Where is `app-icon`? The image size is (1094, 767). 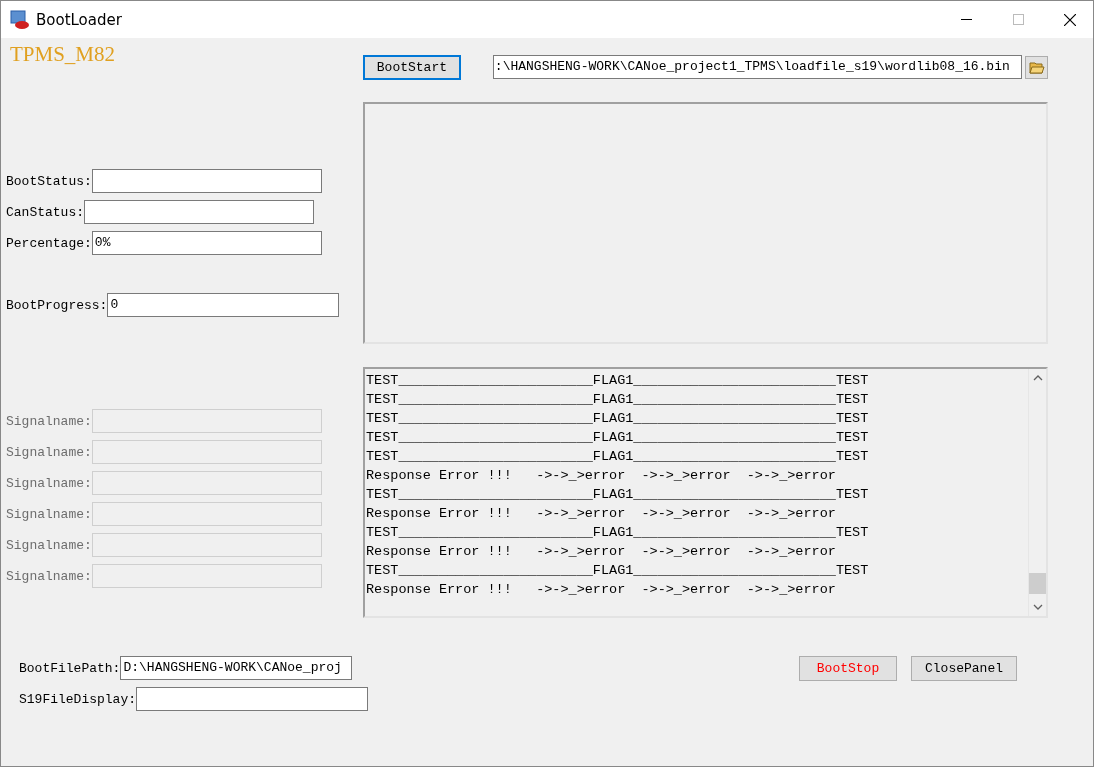
app-icon is located at coordinates (20, 19).